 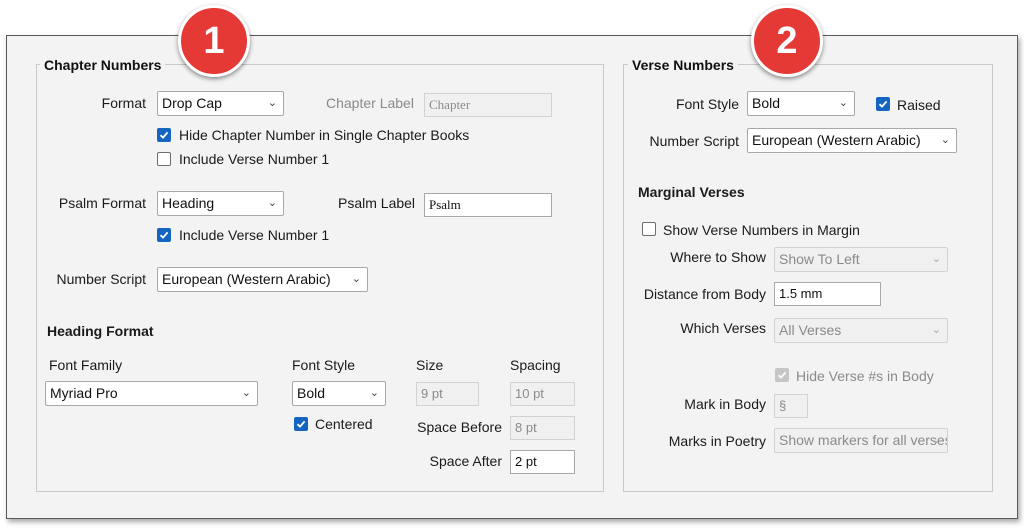 I want to click on distance-from-body-label: Distance from Body, so click(x=704, y=294).